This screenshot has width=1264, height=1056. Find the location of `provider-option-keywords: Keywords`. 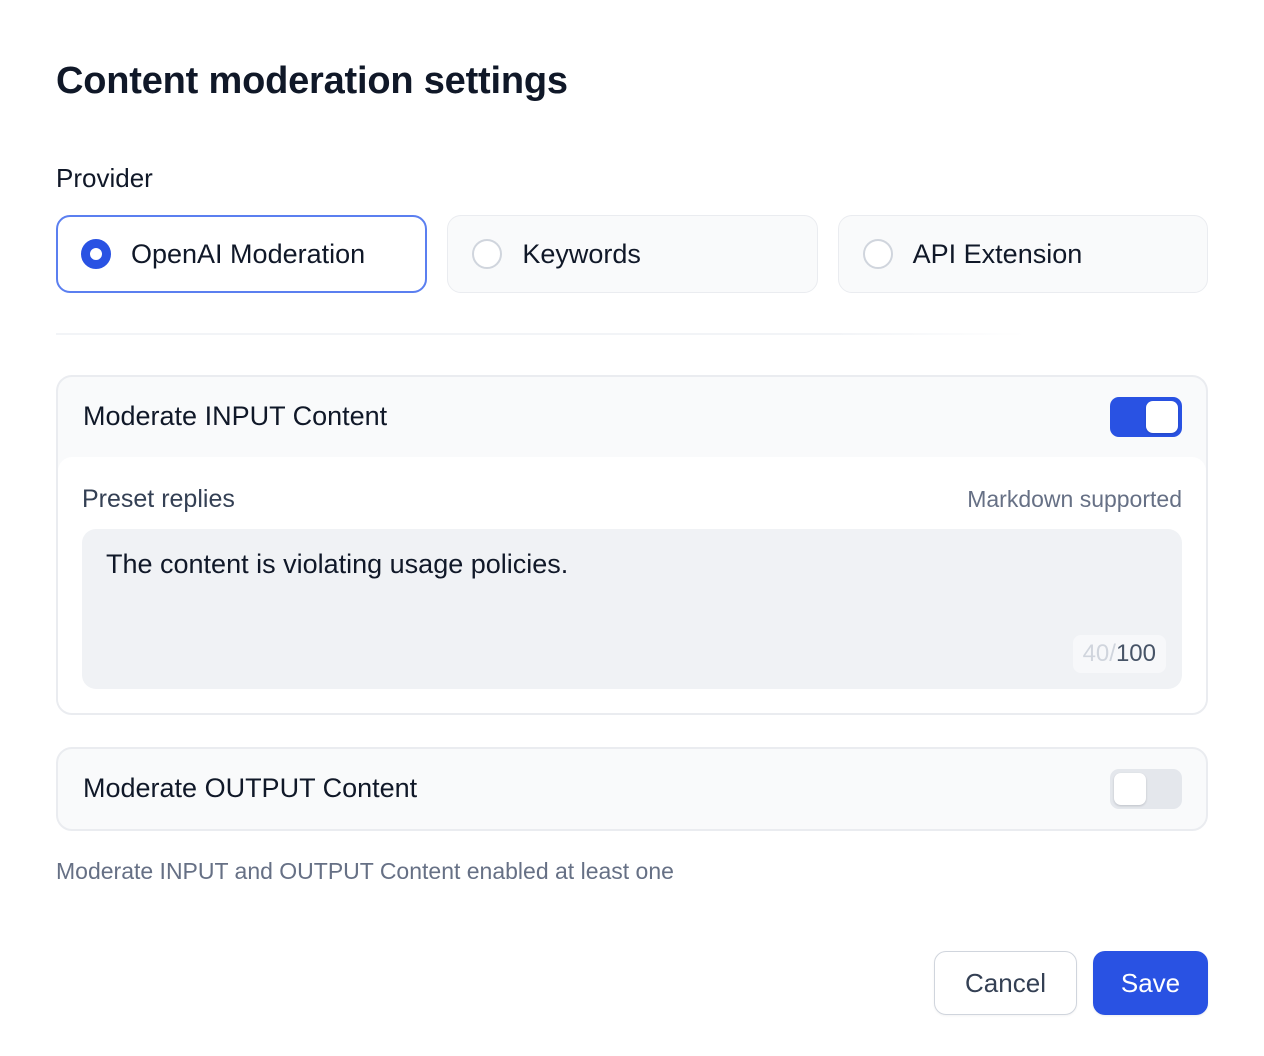

provider-option-keywords: Keywords is located at coordinates (632, 254).